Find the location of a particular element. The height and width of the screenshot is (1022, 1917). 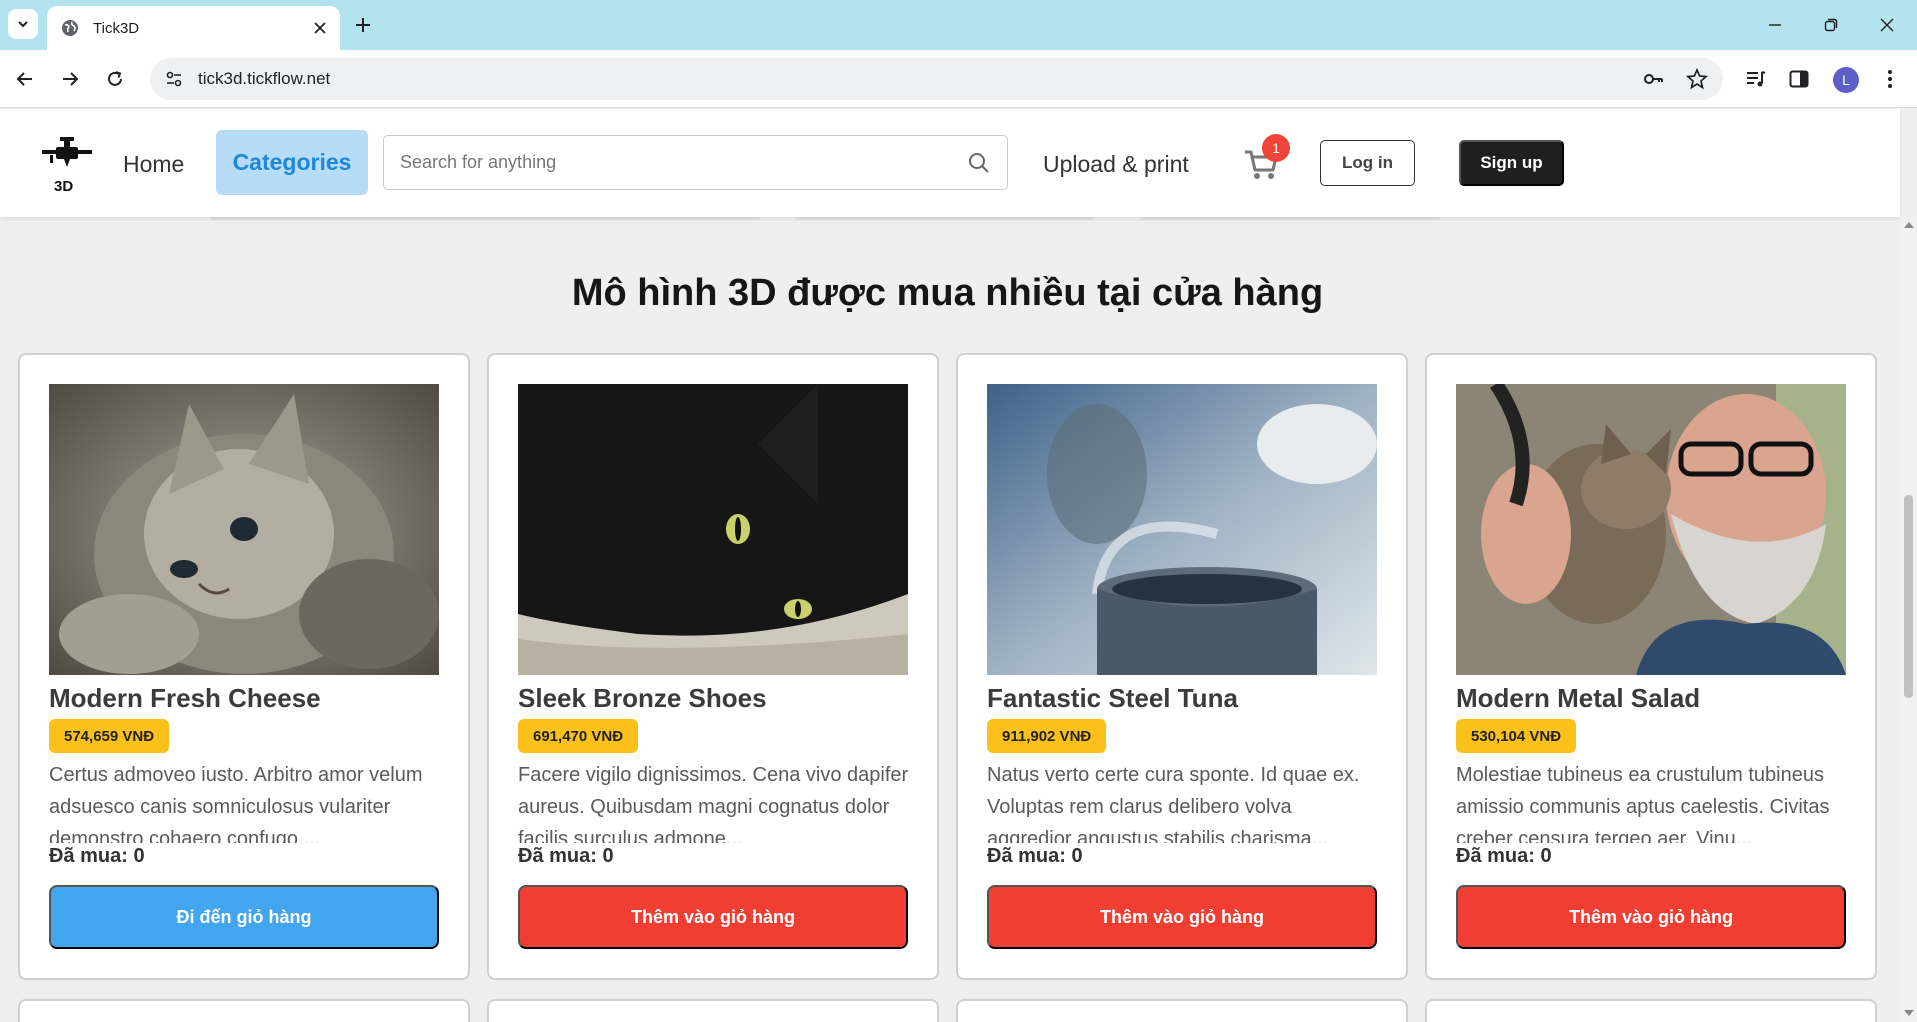

price-badge: 574,659 VNĐ is located at coordinates (109, 736).